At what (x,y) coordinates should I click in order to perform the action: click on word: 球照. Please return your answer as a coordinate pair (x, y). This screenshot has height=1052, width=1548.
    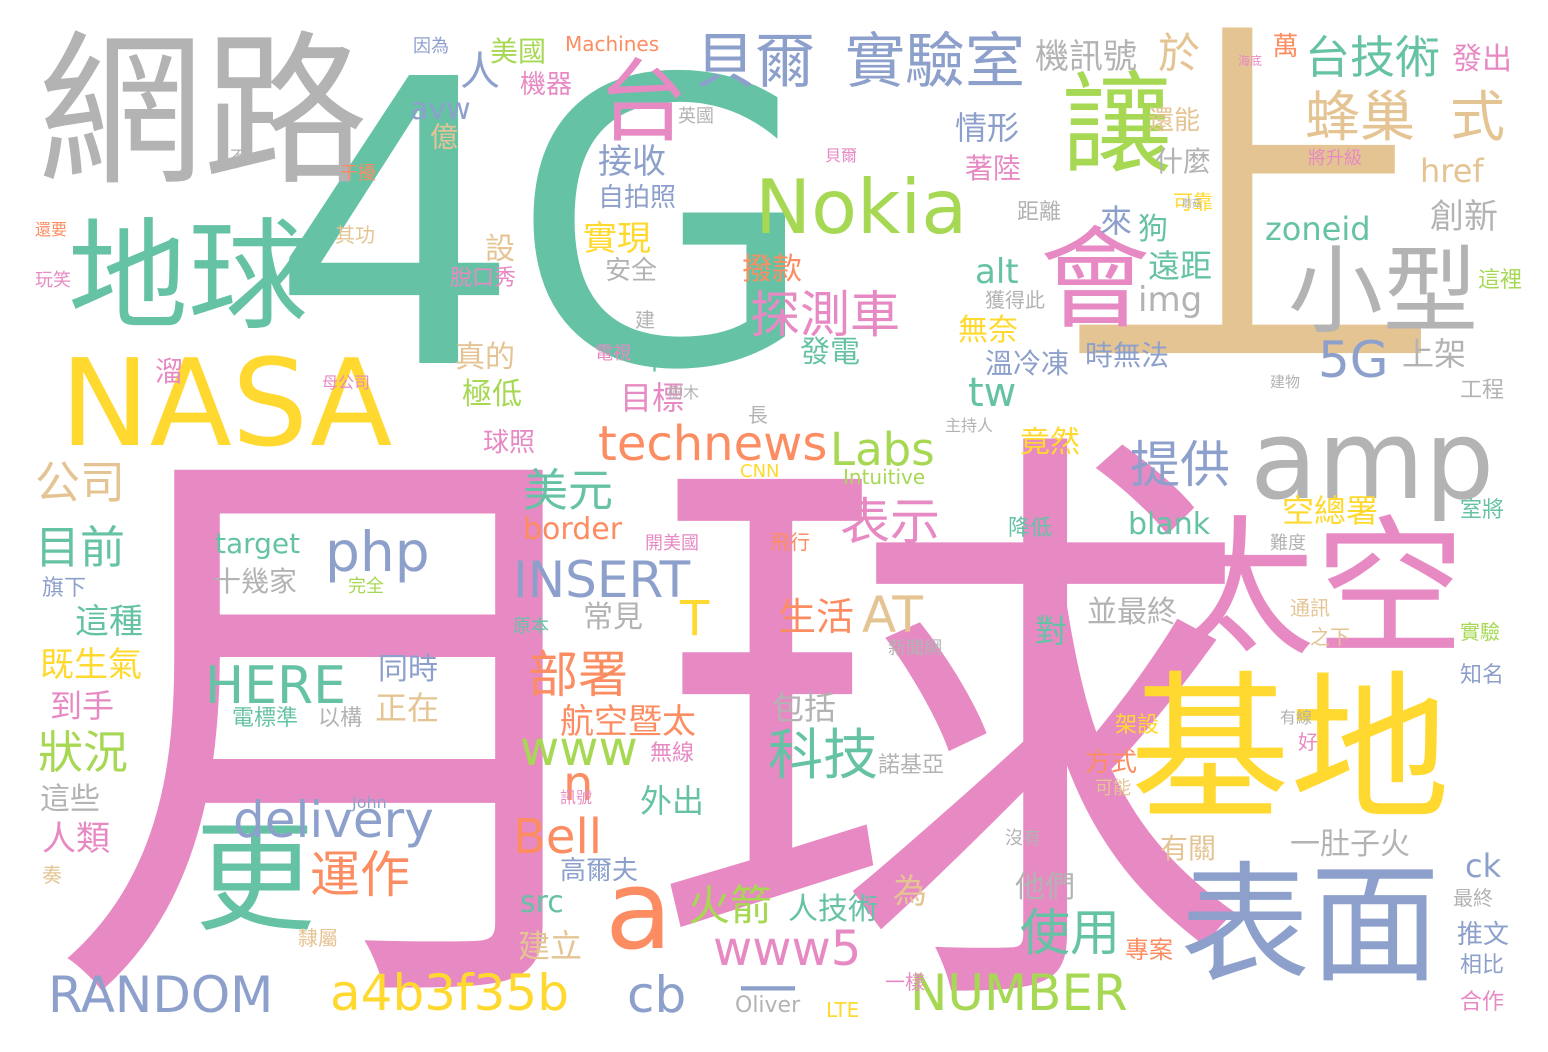
    Looking at the image, I should click on (509, 443).